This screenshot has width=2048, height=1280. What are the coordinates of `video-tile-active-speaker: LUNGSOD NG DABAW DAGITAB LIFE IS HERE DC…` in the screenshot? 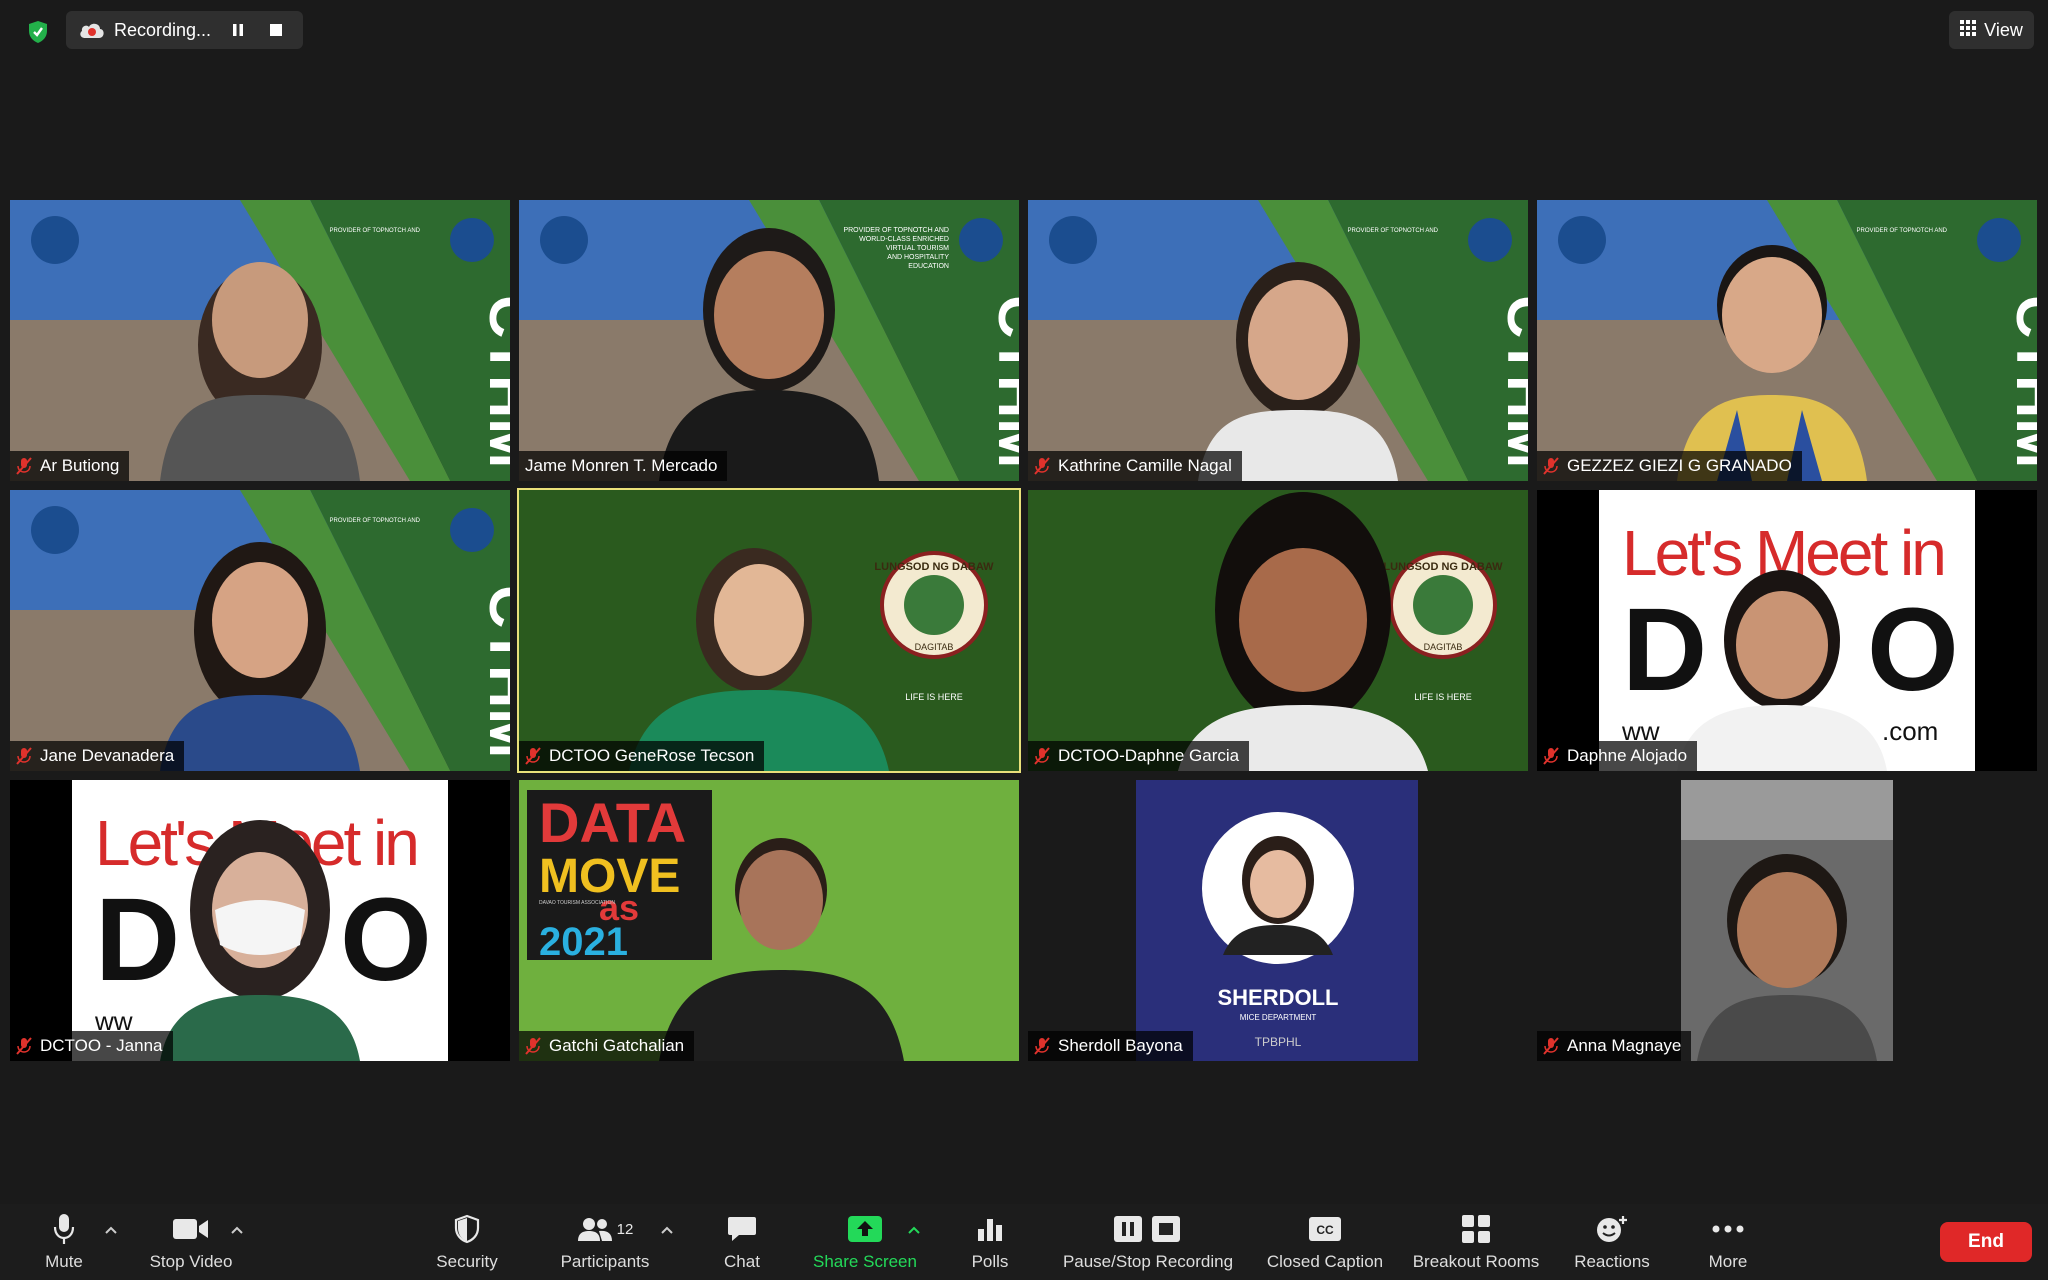 It's located at (769, 630).